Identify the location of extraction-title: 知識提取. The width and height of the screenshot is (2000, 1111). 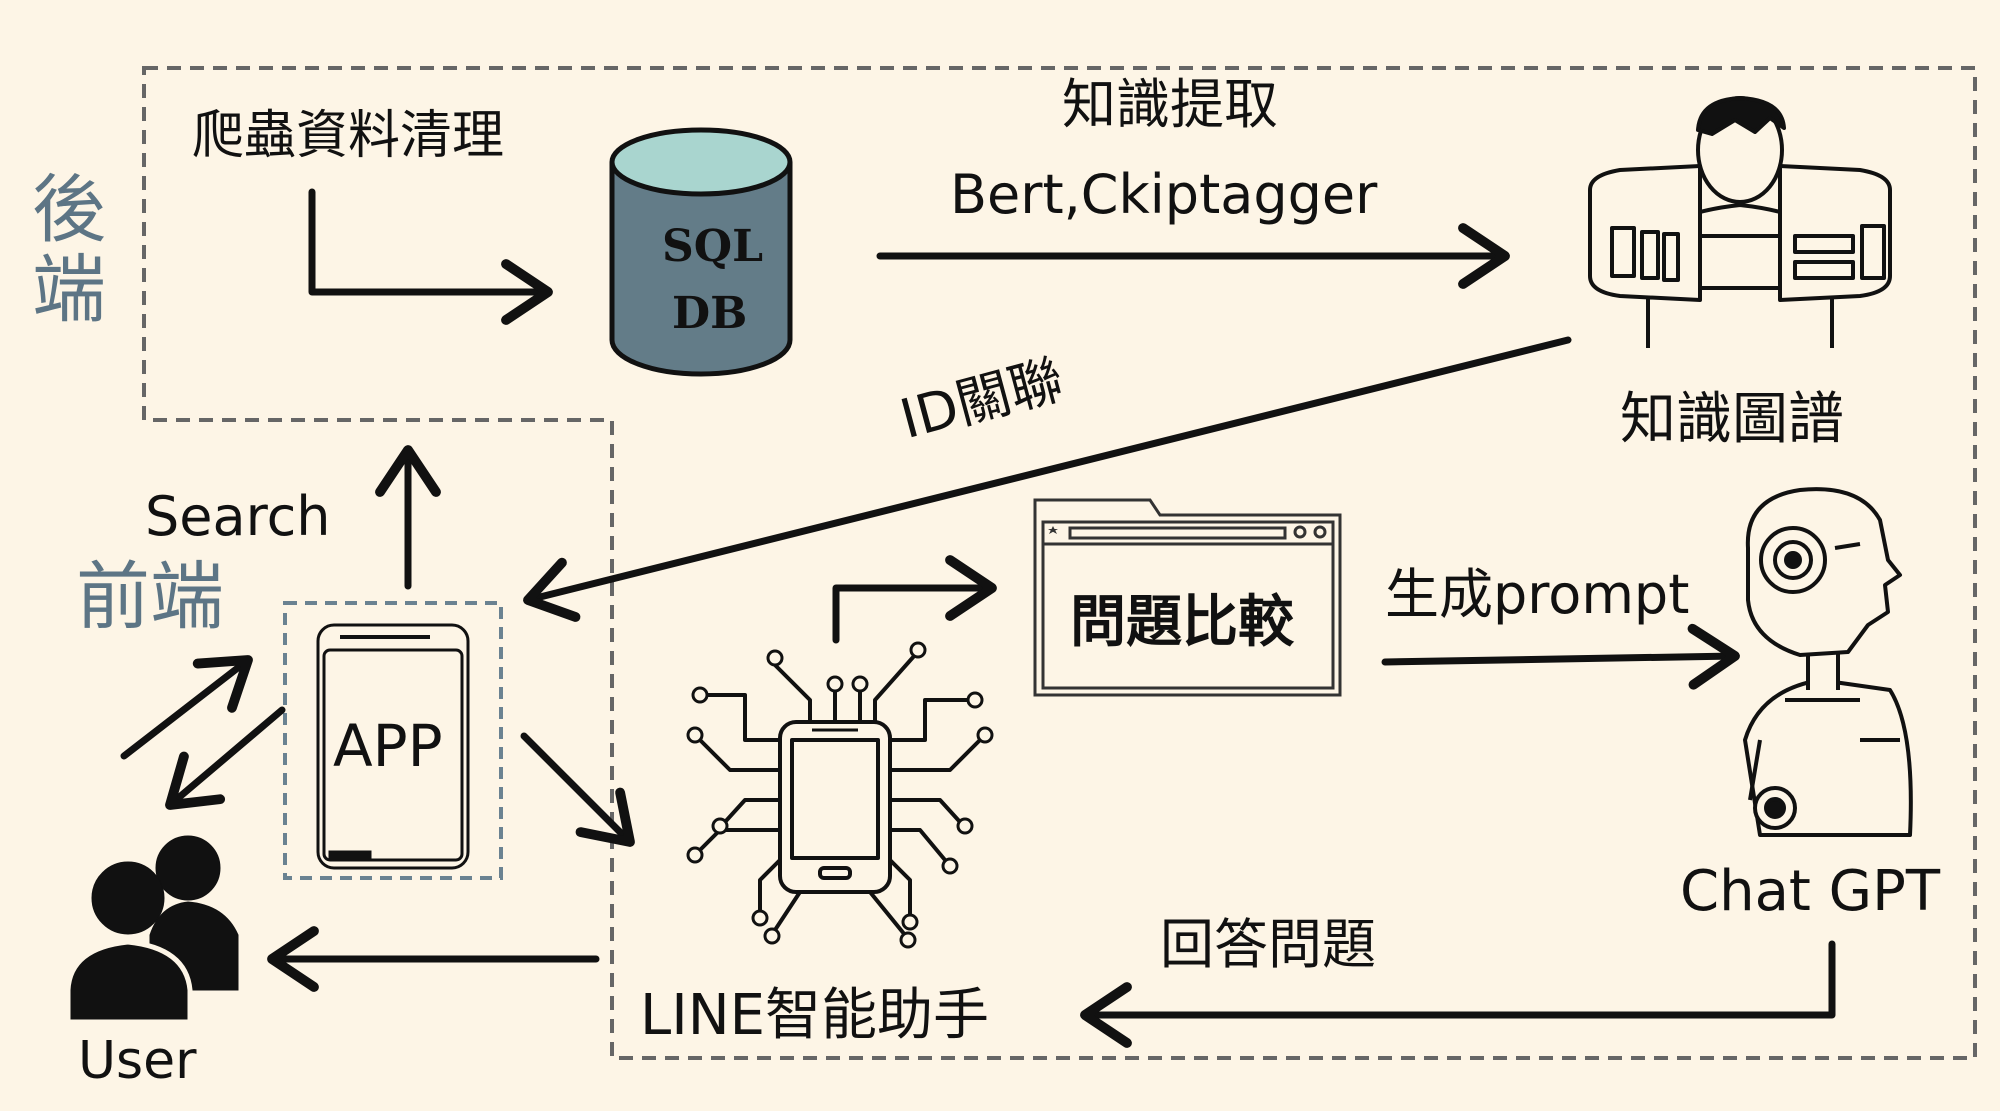
(1170, 104).